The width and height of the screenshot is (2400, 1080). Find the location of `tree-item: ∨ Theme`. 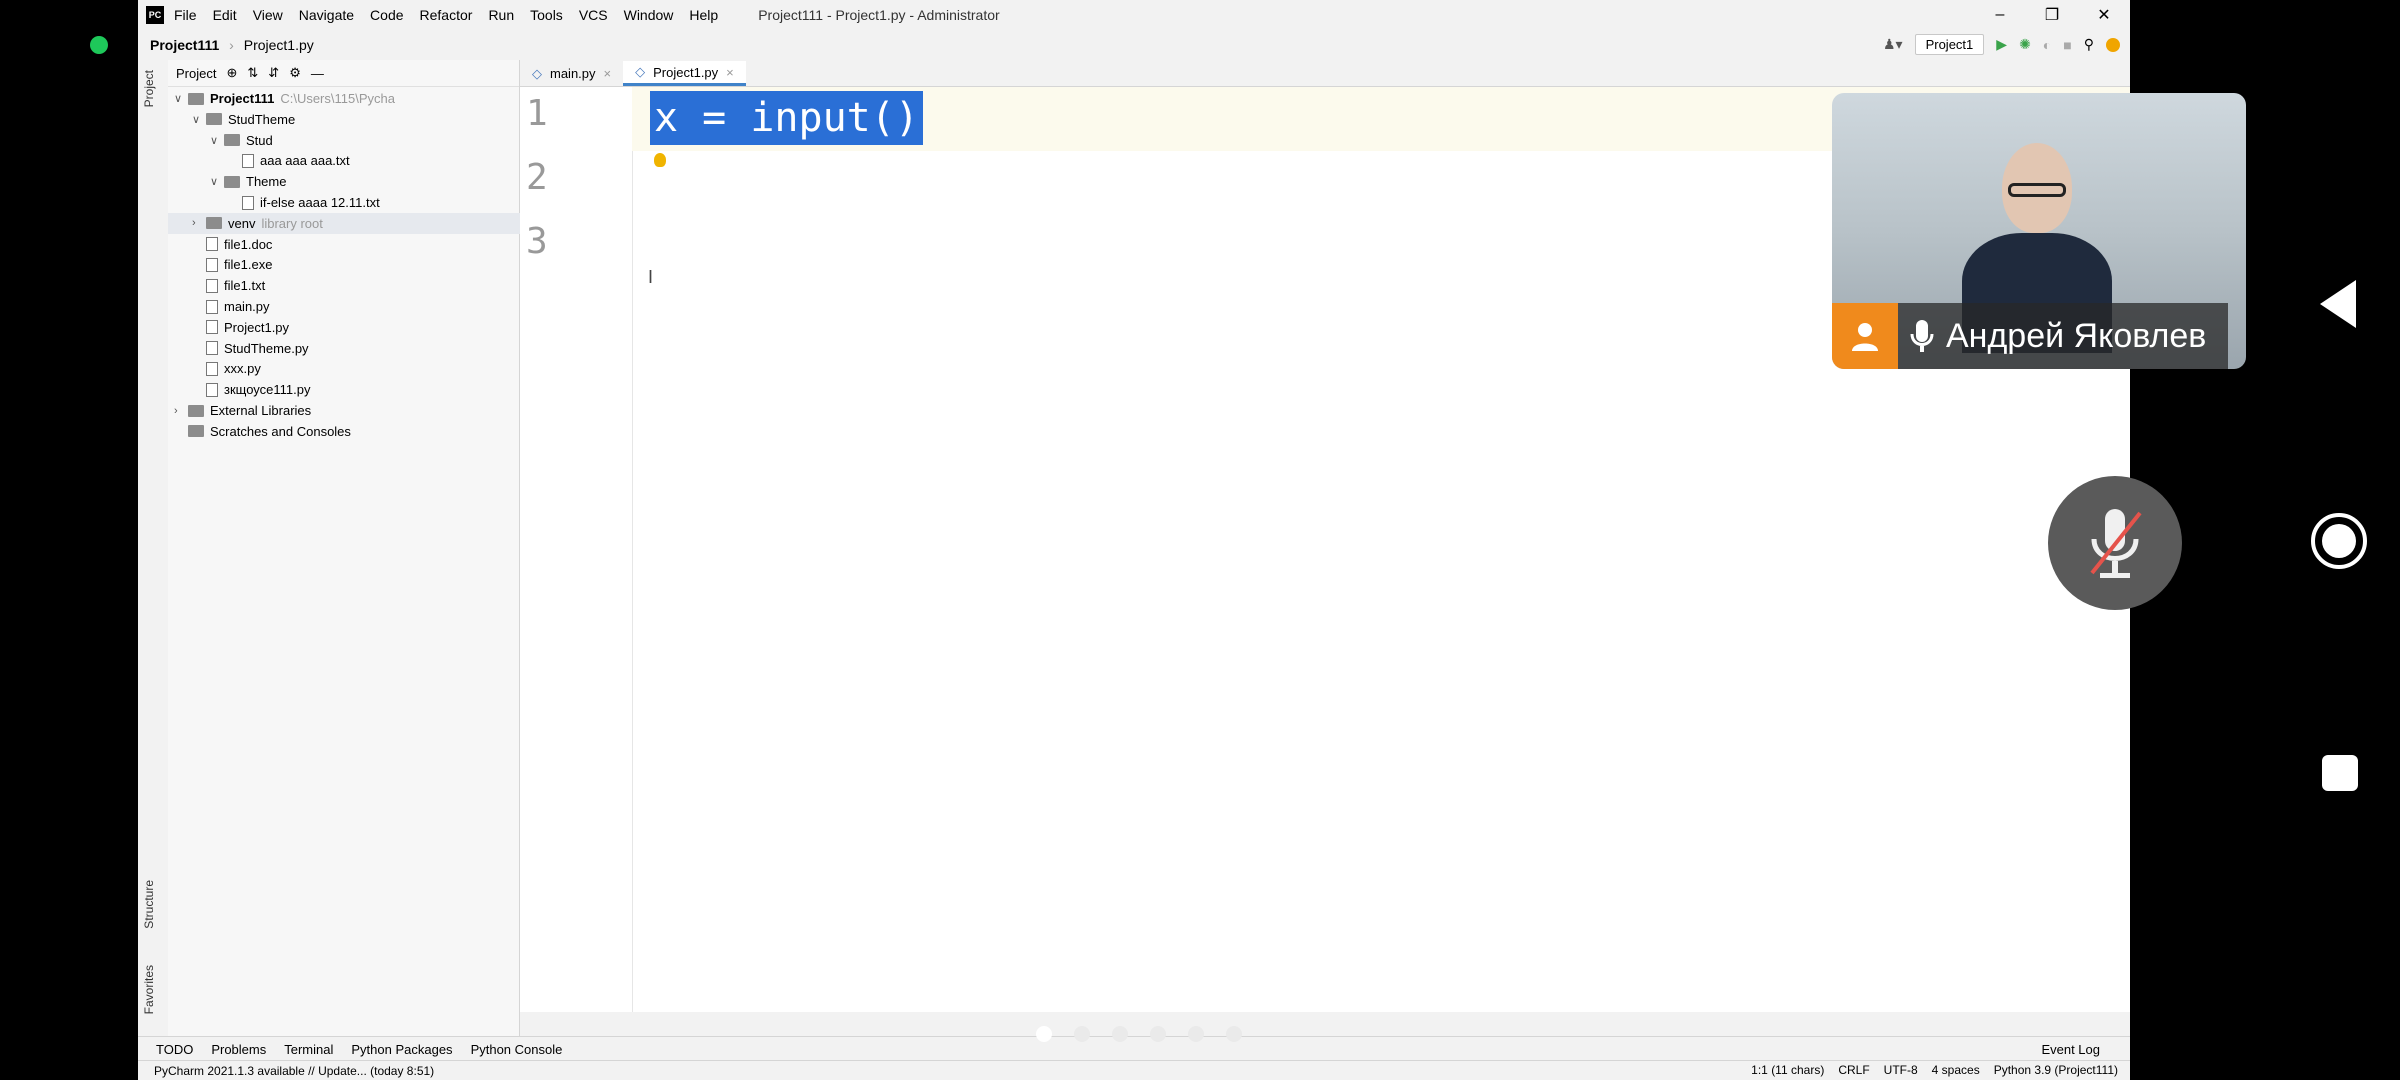

tree-item: ∨ Theme is located at coordinates (248, 181).